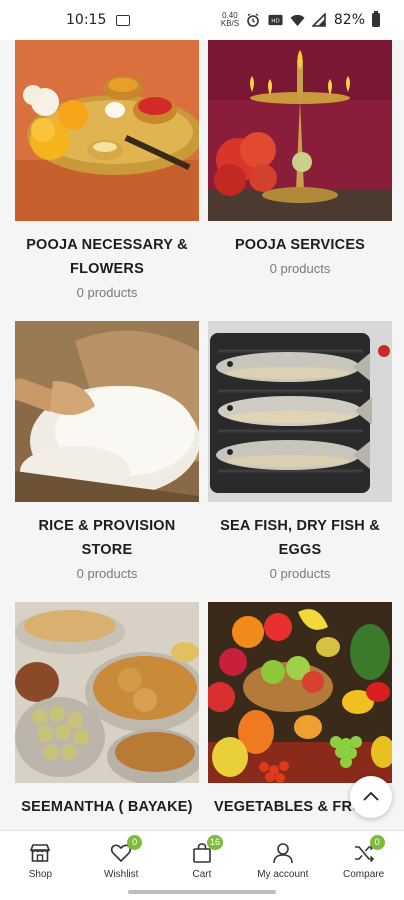 This screenshot has height=900, width=404. Describe the element at coordinates (283, 874) in the screenshot. I see `nav-label: My account` at that location.